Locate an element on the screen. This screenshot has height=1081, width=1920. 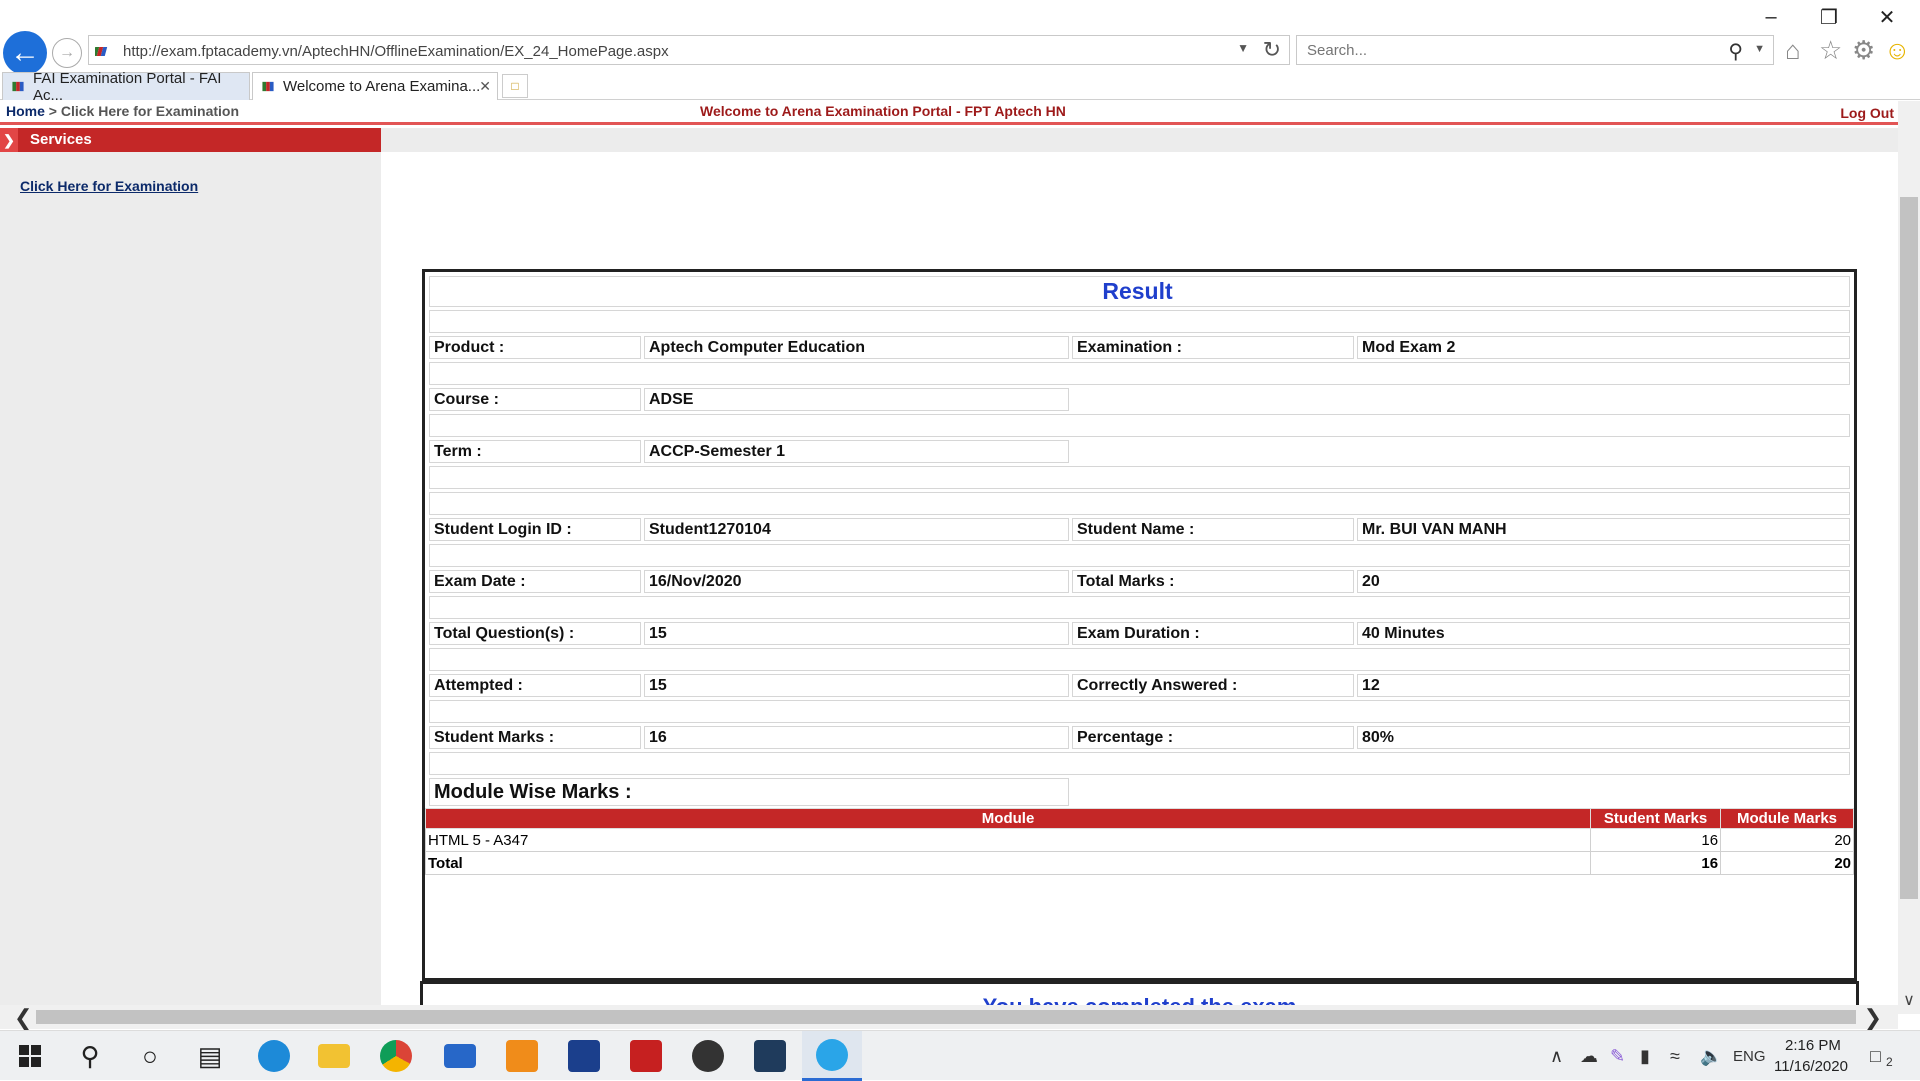
sidebar-item-examination: Click Here for Examination is located at coordinates (109, 186).